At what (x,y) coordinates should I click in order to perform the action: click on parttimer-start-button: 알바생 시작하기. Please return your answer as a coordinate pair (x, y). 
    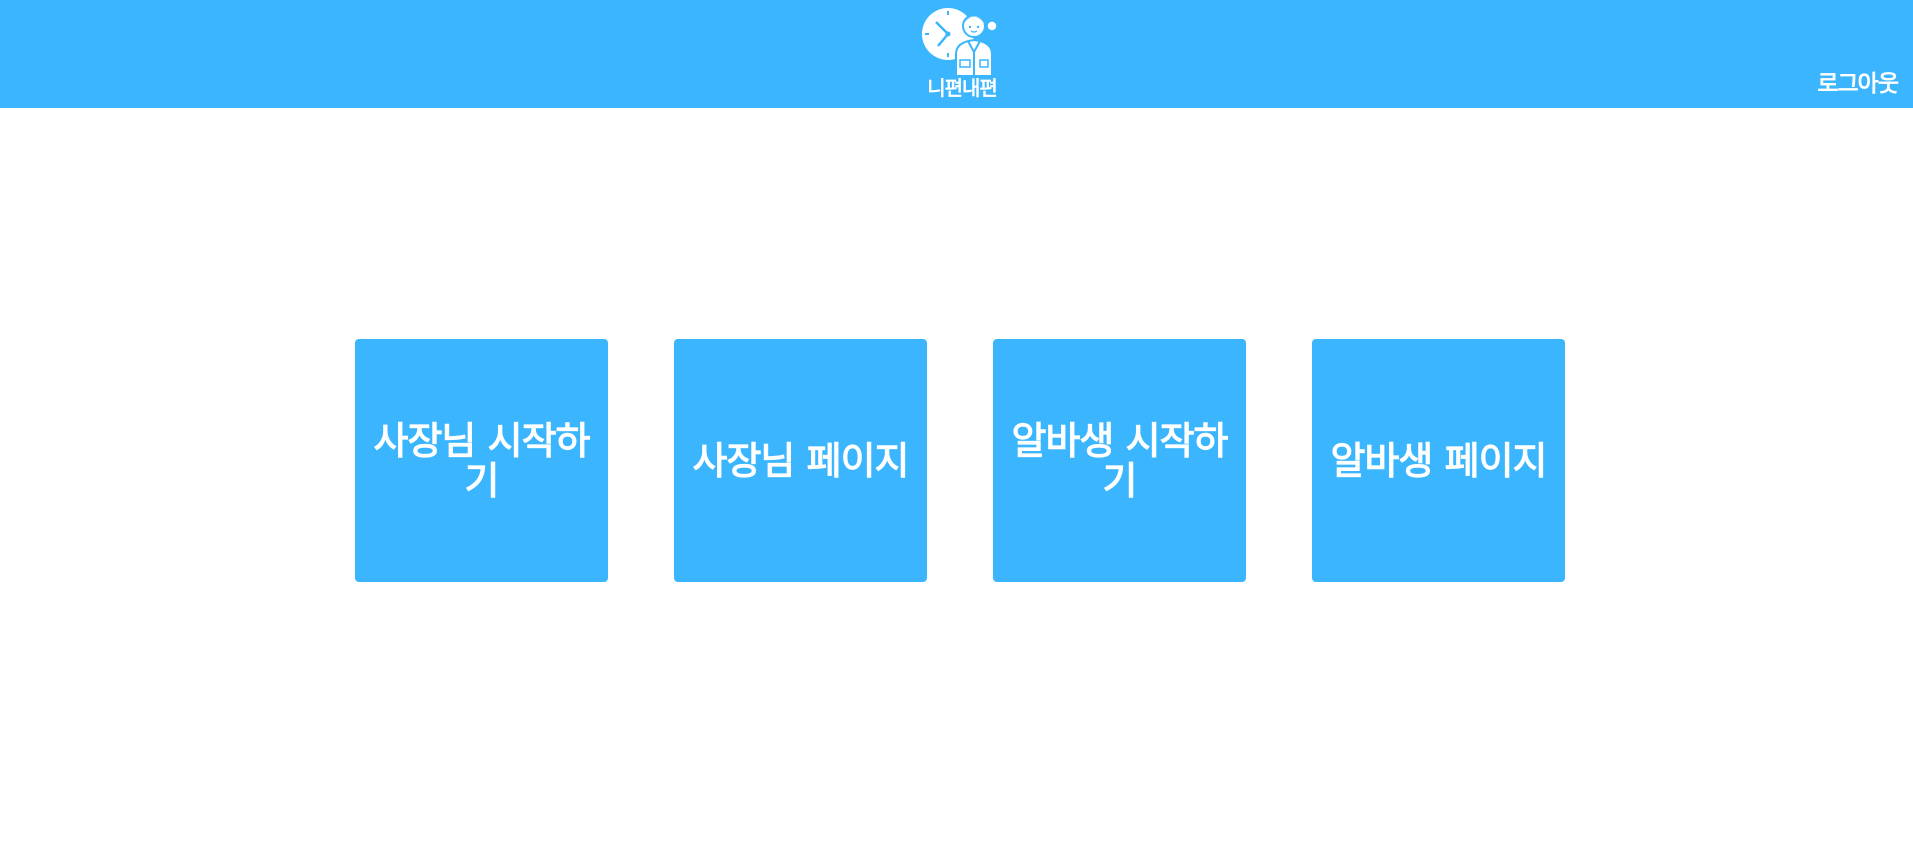
    Looking at the image, I should click on (1119, 460).